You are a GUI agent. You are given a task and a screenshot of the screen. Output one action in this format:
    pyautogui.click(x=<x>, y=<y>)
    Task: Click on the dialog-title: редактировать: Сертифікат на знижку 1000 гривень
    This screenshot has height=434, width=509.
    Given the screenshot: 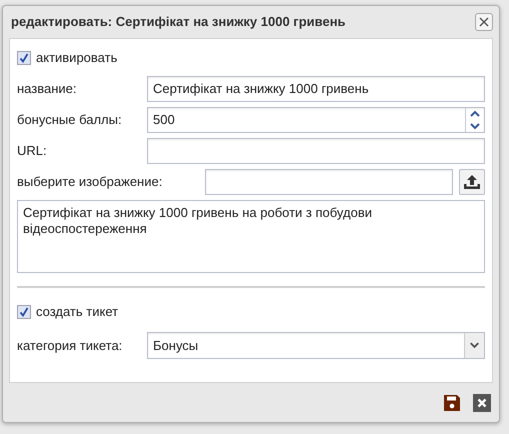 What is the action you would take?
    pyautogui.click(x=178, y=22)
    